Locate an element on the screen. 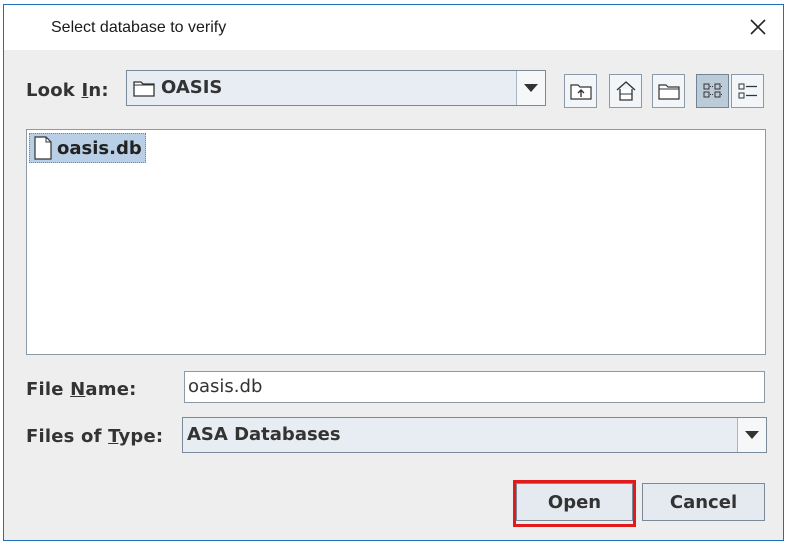  list-view-icon is located at coordinates (713, 90).